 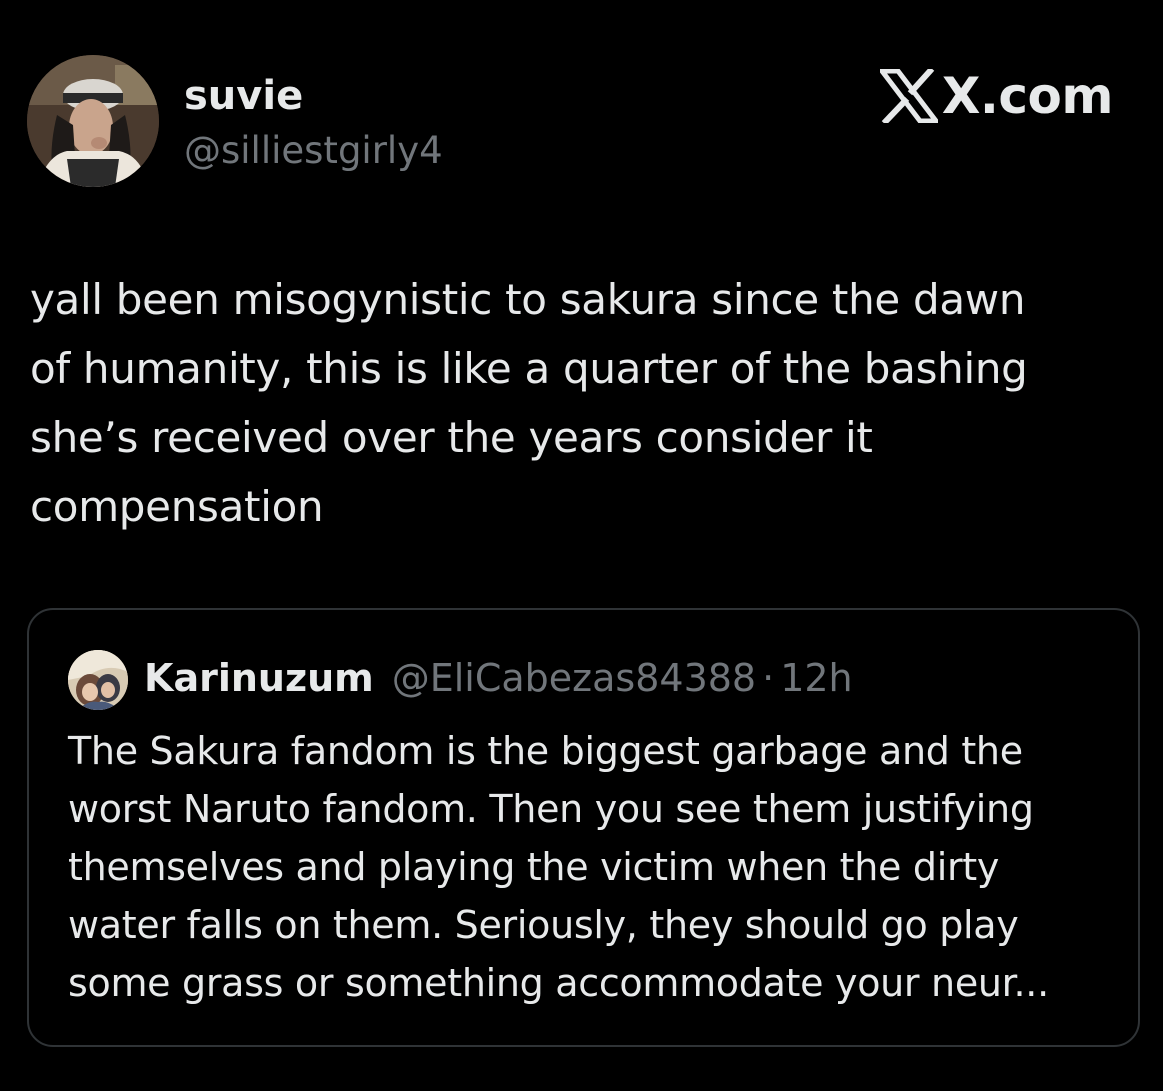 I want to click on brand-watermark: X.com, so click(x=996, y=96).